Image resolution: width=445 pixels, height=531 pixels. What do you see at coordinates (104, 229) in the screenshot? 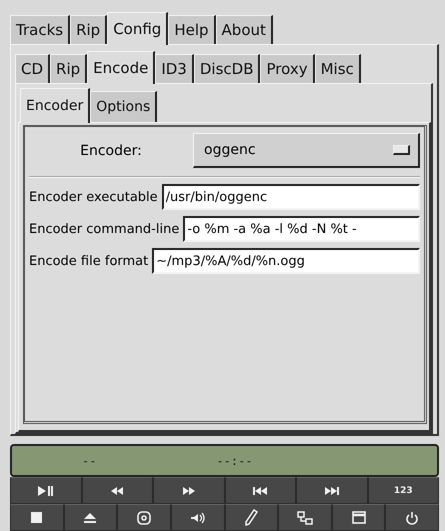
I see `field-label: Encoder command-line` at bounding box center [104, 229].